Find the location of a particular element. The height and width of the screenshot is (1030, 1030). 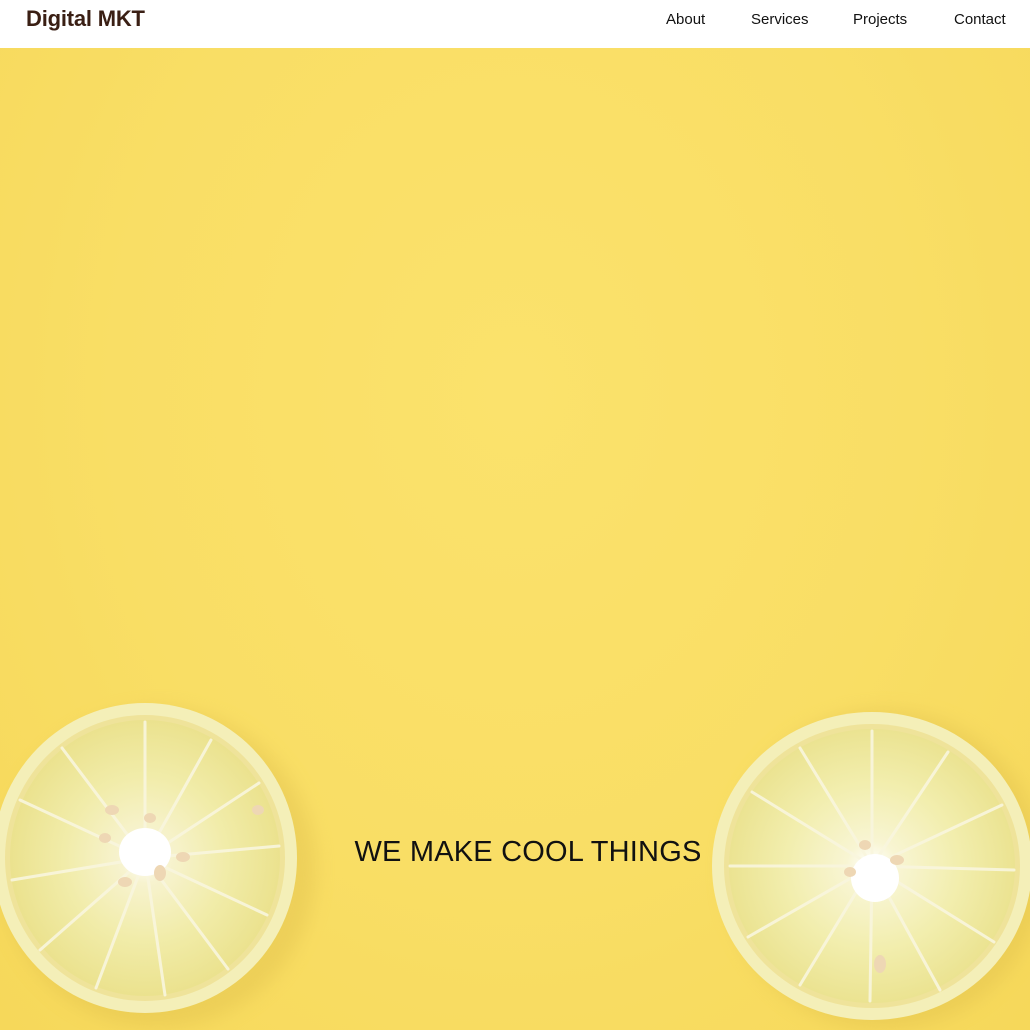

nav-link-contact: Contact is located at coordinates (980, 19).